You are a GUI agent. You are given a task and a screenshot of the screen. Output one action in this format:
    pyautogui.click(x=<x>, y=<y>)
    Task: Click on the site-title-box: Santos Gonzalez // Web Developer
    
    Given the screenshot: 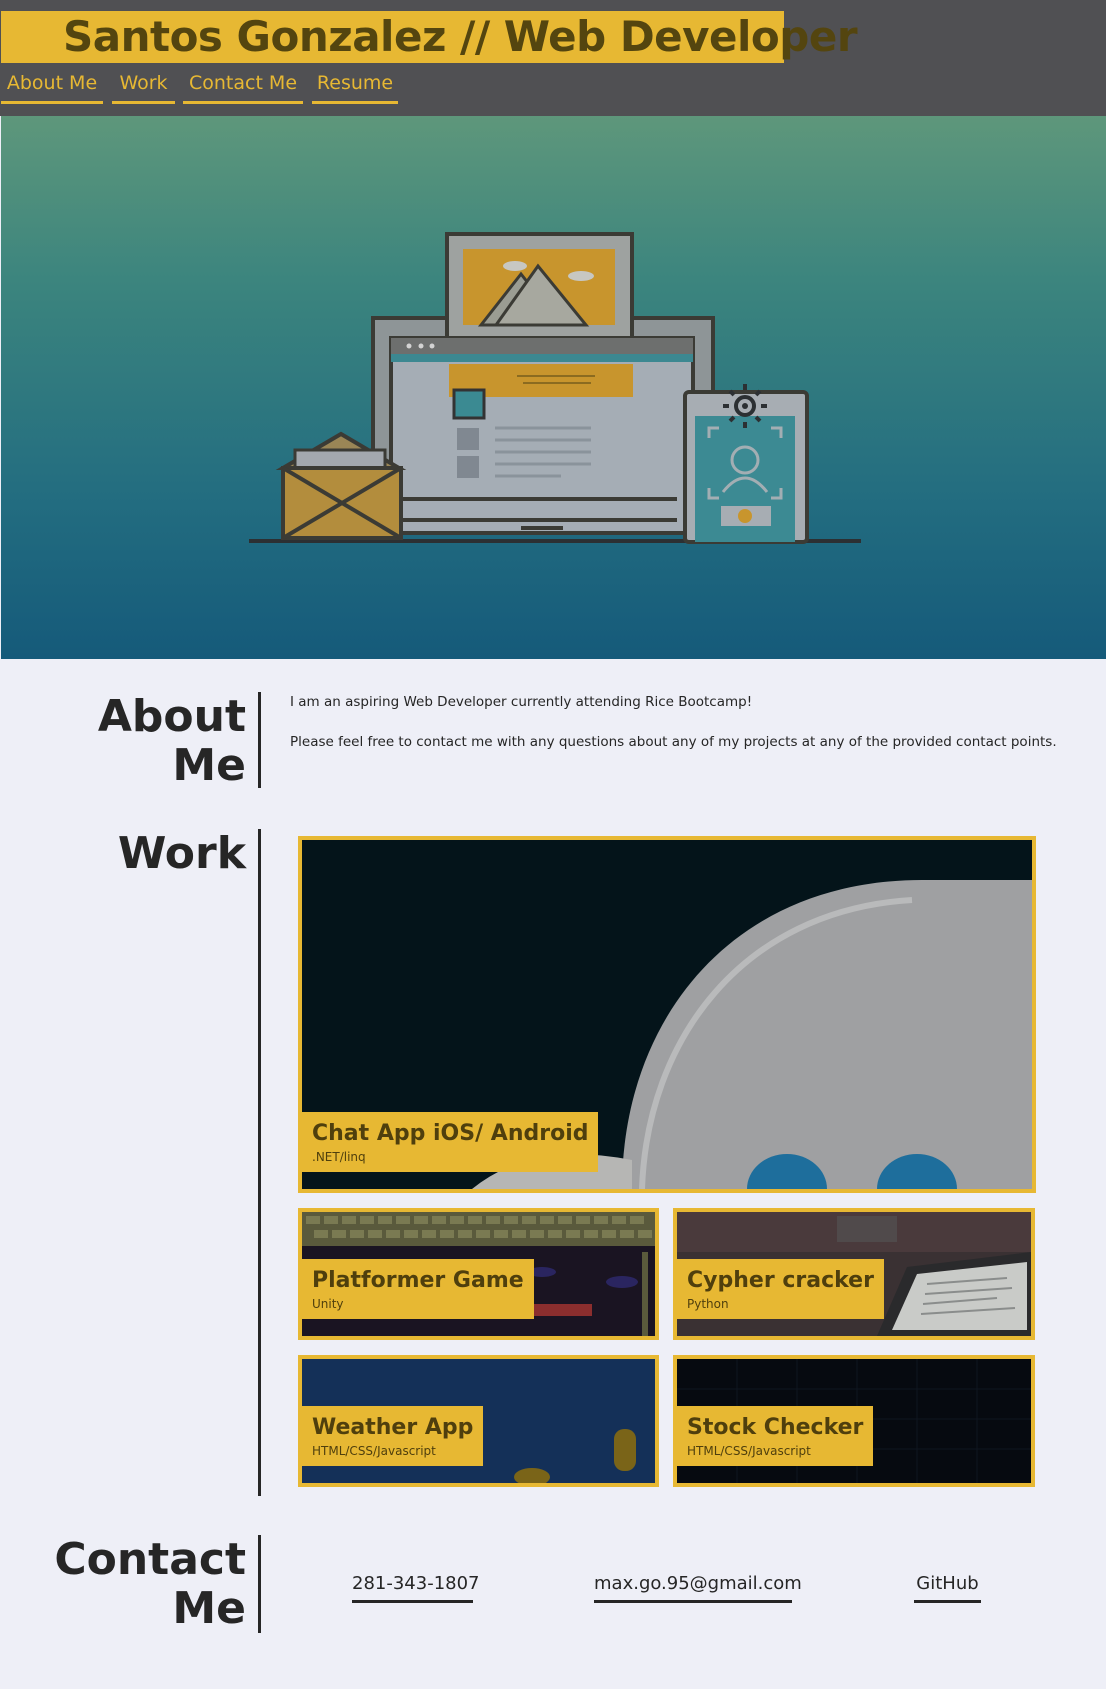 What is the action you would take?
    pyautogui.click(x=429, y=37)
    